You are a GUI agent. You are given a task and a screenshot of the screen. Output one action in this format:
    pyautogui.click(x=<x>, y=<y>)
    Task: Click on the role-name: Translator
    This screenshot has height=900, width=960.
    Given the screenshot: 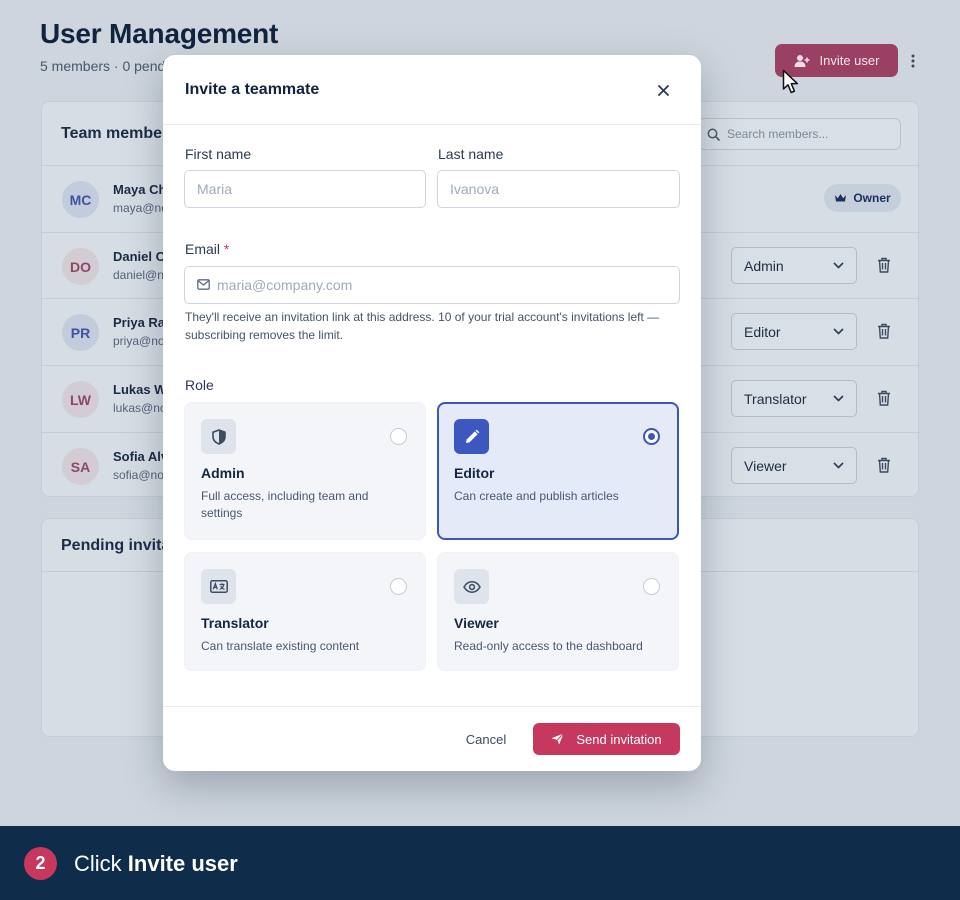 What is the action you would take?
    pyautogui.click(x=235, y=623)
    